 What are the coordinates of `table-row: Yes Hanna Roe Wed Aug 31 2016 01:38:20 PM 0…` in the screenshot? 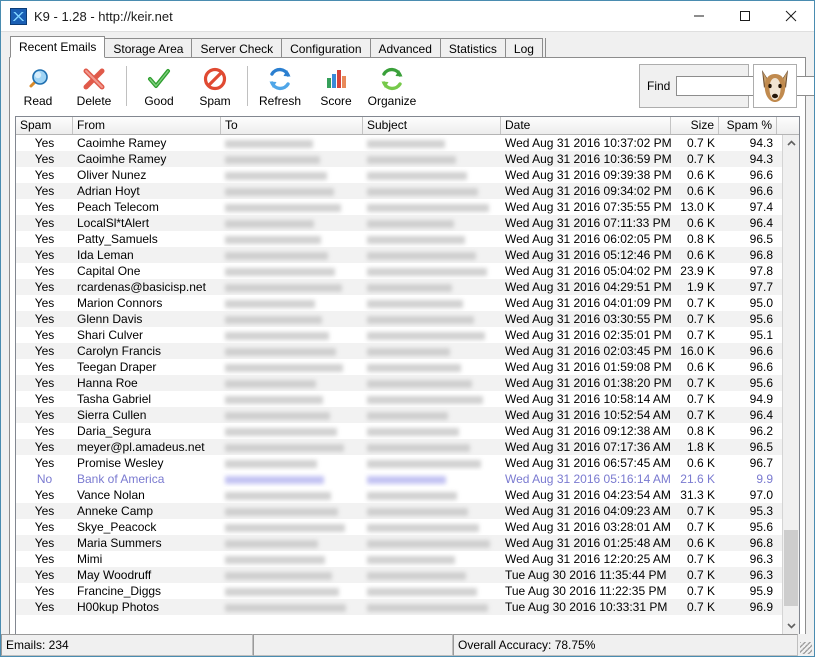 It's located at (407, 383).